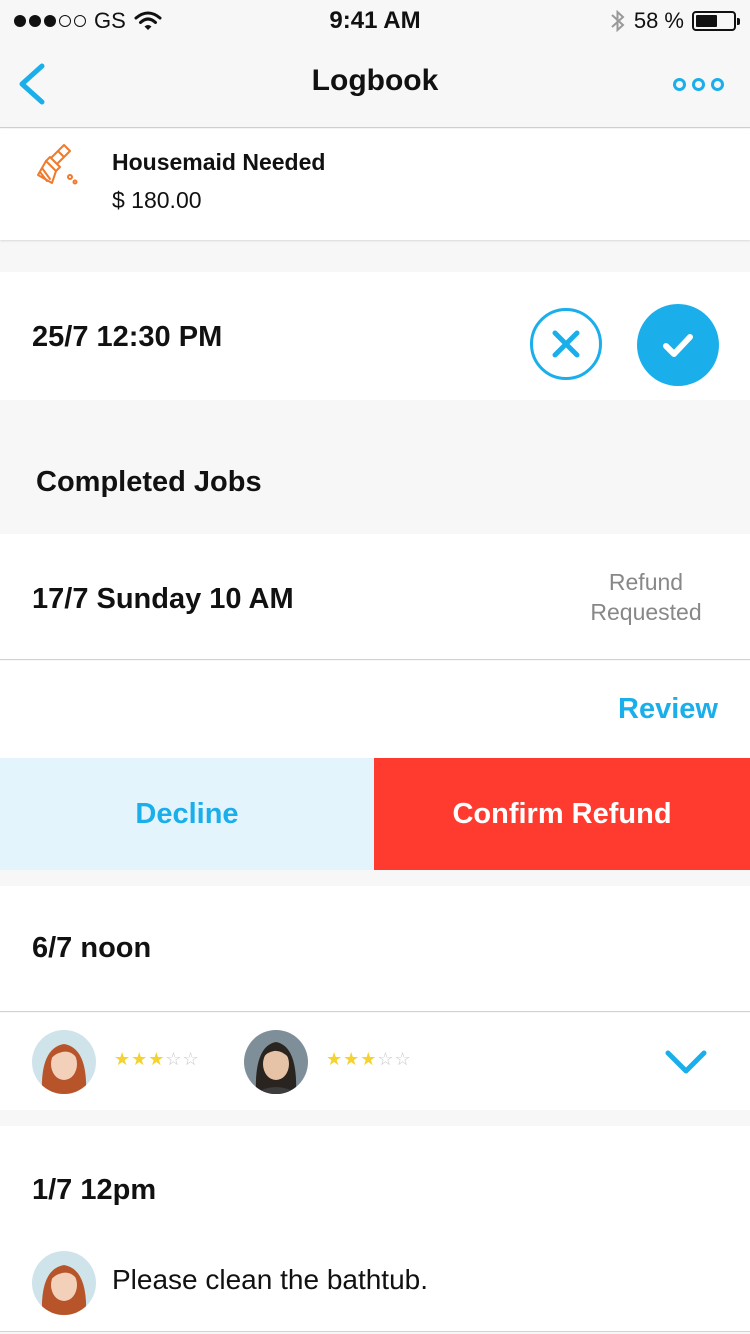 This screenshot has width=750, height=1334. I want to click on status-bar: GS 9:41 AM 58 %, so click(375, 20).